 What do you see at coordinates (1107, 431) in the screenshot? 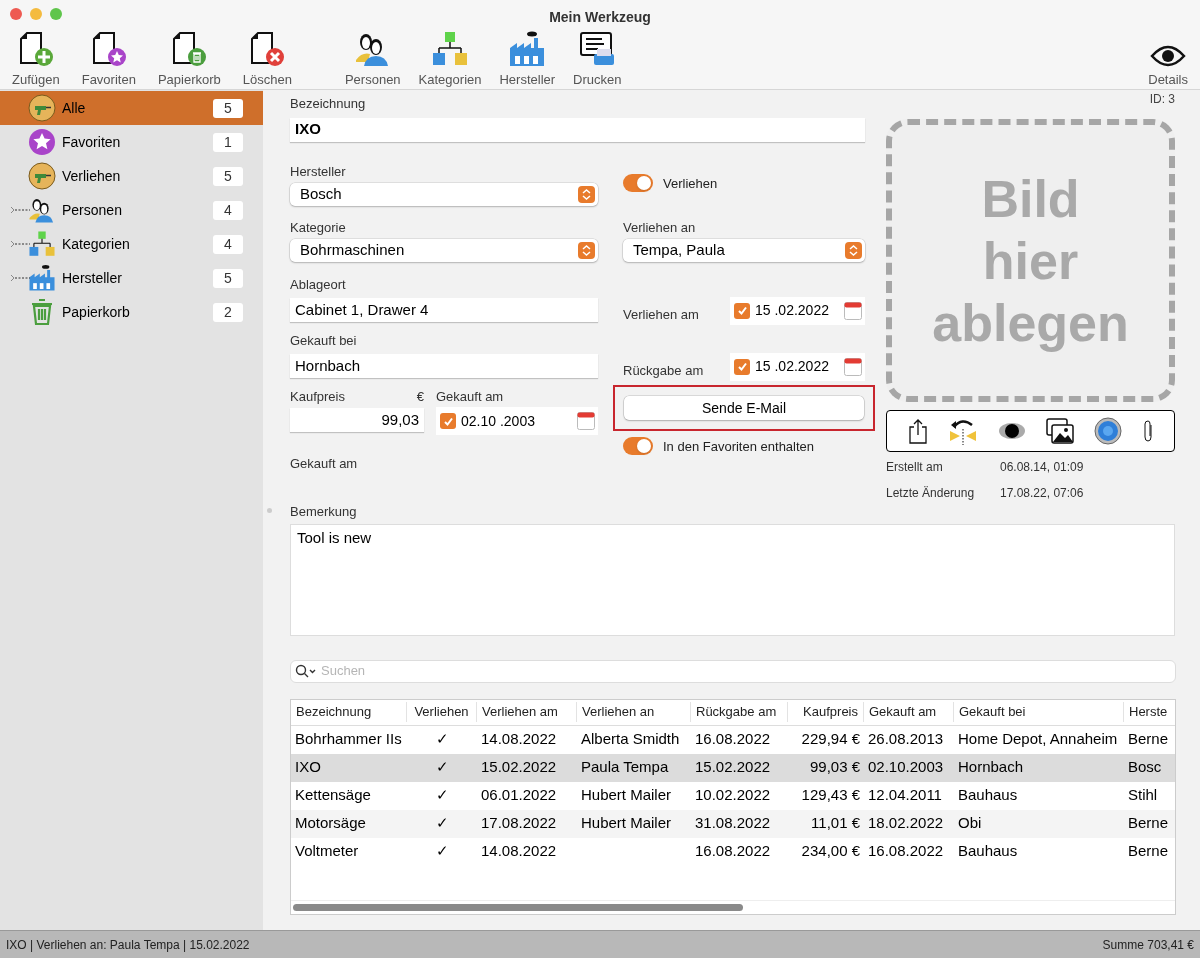
I see `camera-aperture-icon` at bounding box center [1107, 431].